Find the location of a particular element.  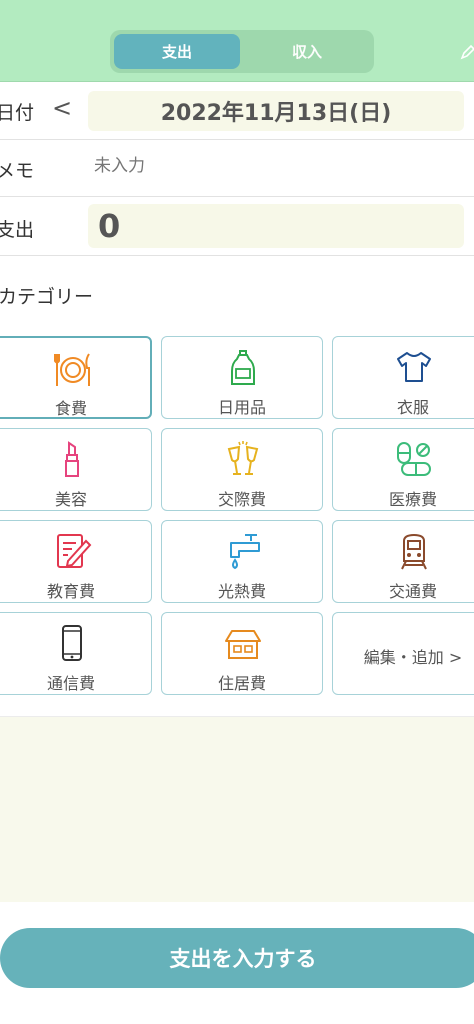

date-value: 2022年11月13日(日) is located at coordinates (276, 111).